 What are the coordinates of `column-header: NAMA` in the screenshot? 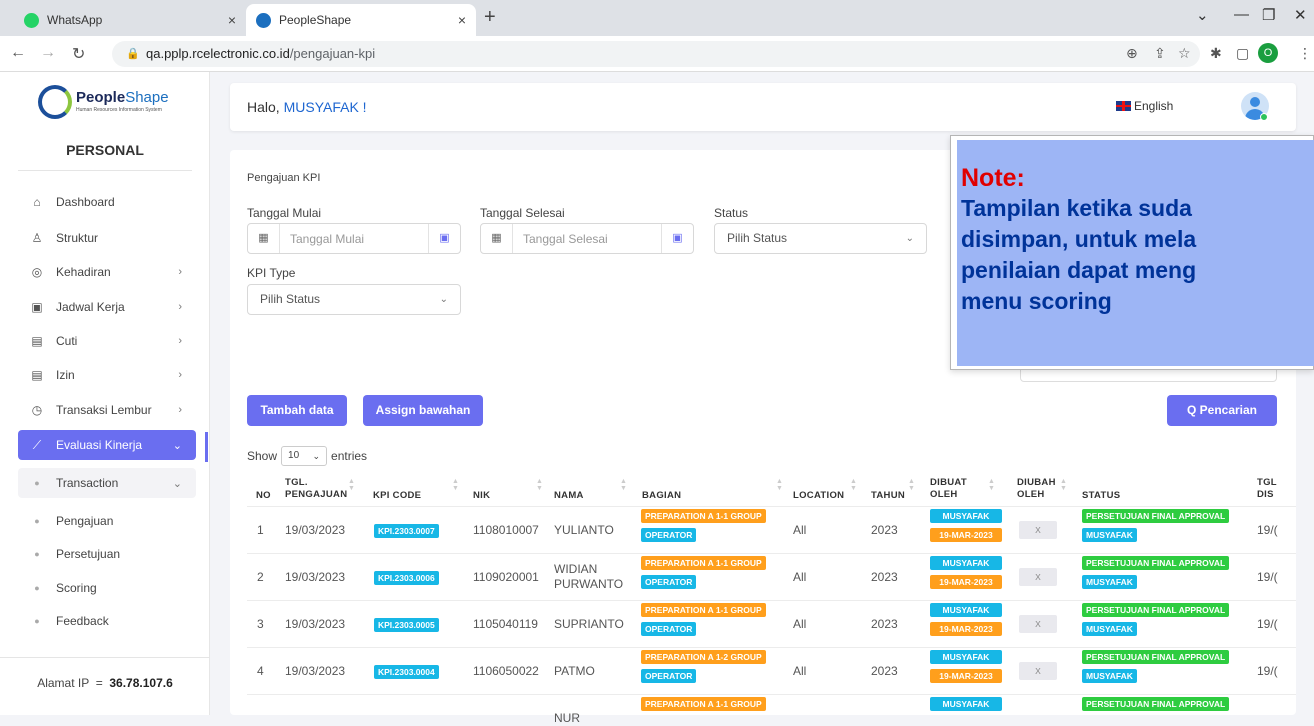 It's located at (569, 496).